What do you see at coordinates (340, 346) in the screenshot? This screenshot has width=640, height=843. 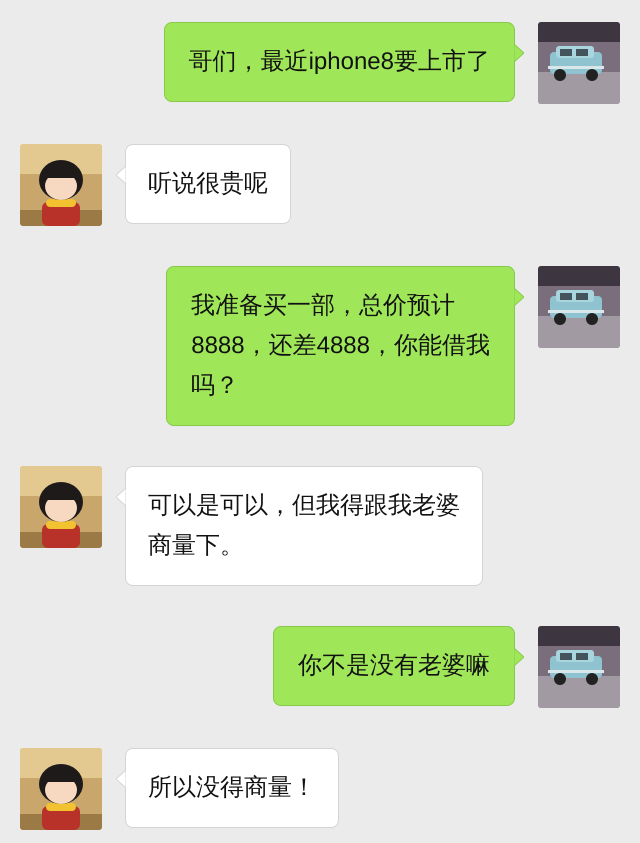 I see `message-text: 我准备买一部，总价预计 8888，还差4888，你能借我 吗？` at bounding box center [340, 346].